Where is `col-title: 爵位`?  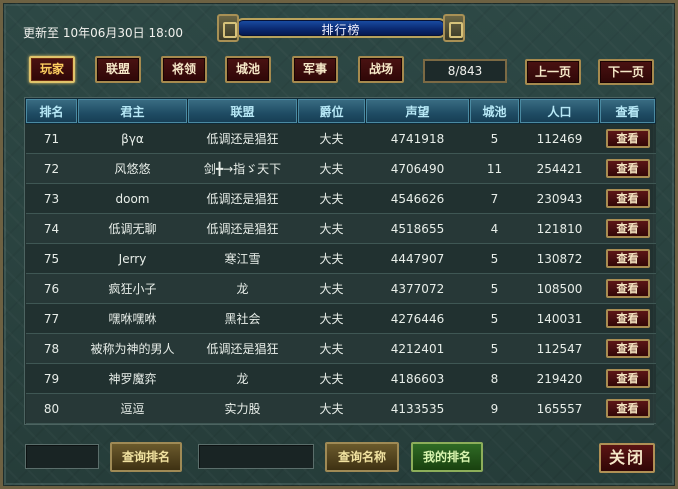 col-title: 爵位 is located at coordinates (331, 111).